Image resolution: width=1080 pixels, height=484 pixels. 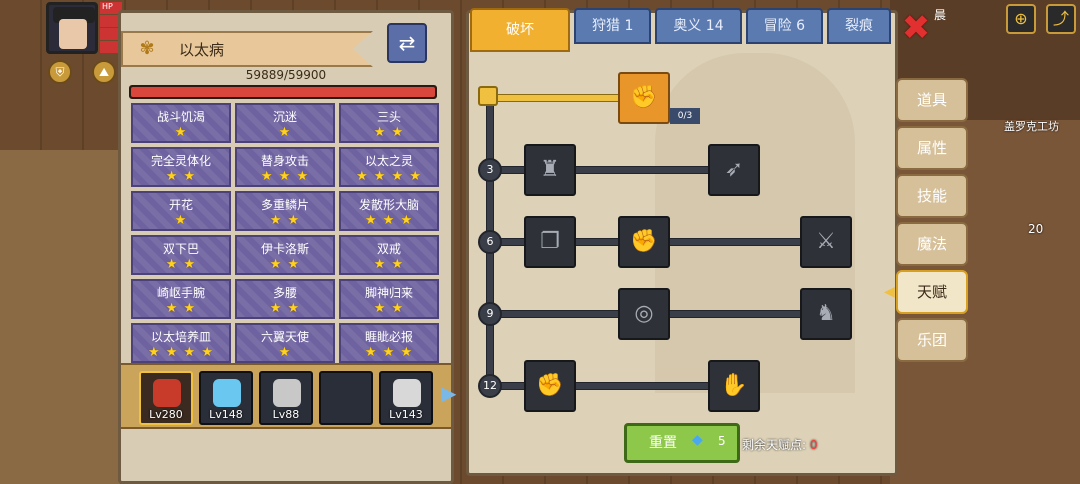 What do you see at coordinates (284, 249) in the screenshot?
I see `trait-name: 伊卡洛斯` at bounding box center [284, 249].